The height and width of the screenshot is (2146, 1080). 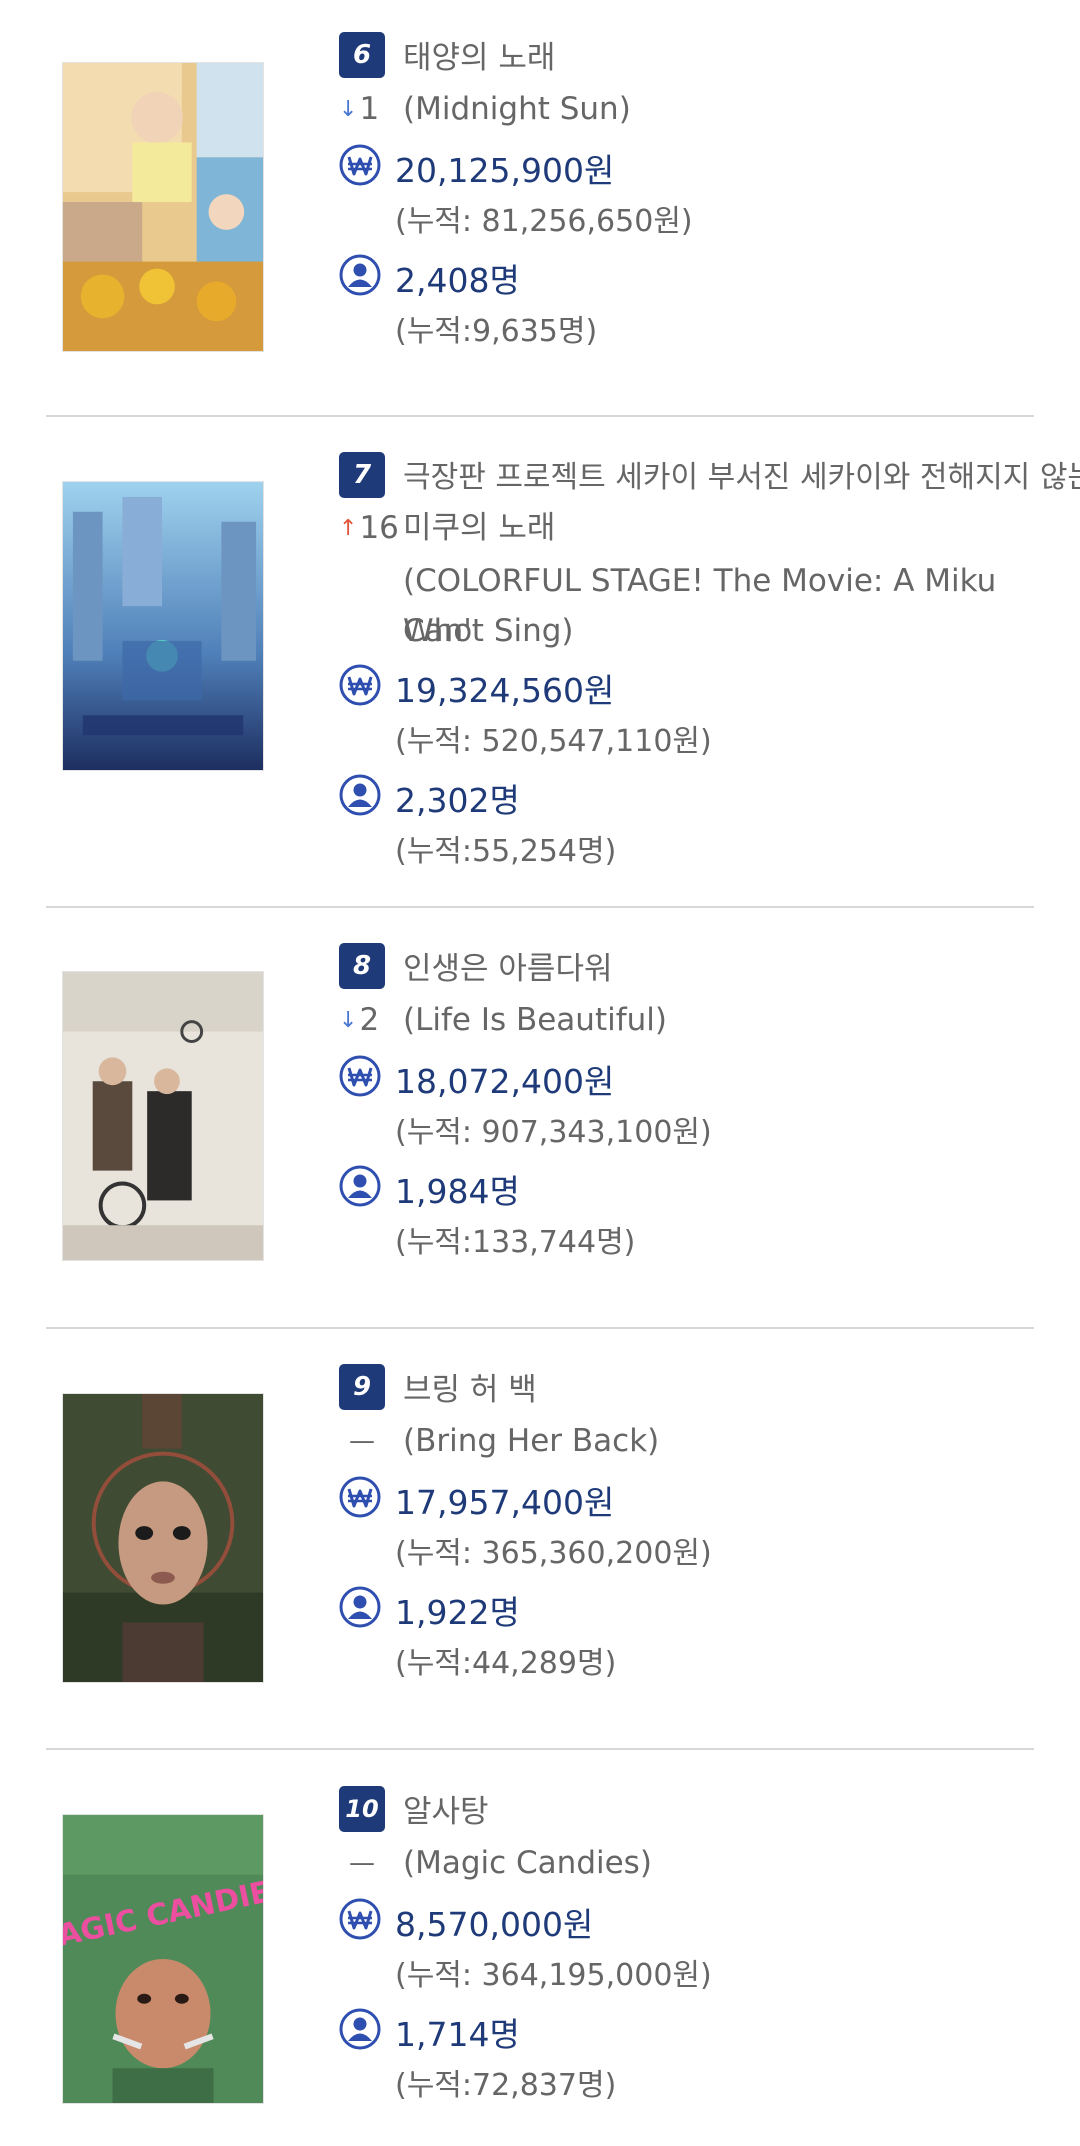 I want to click on title-english-cont: Can't Sing), so click(x=488, y=631).